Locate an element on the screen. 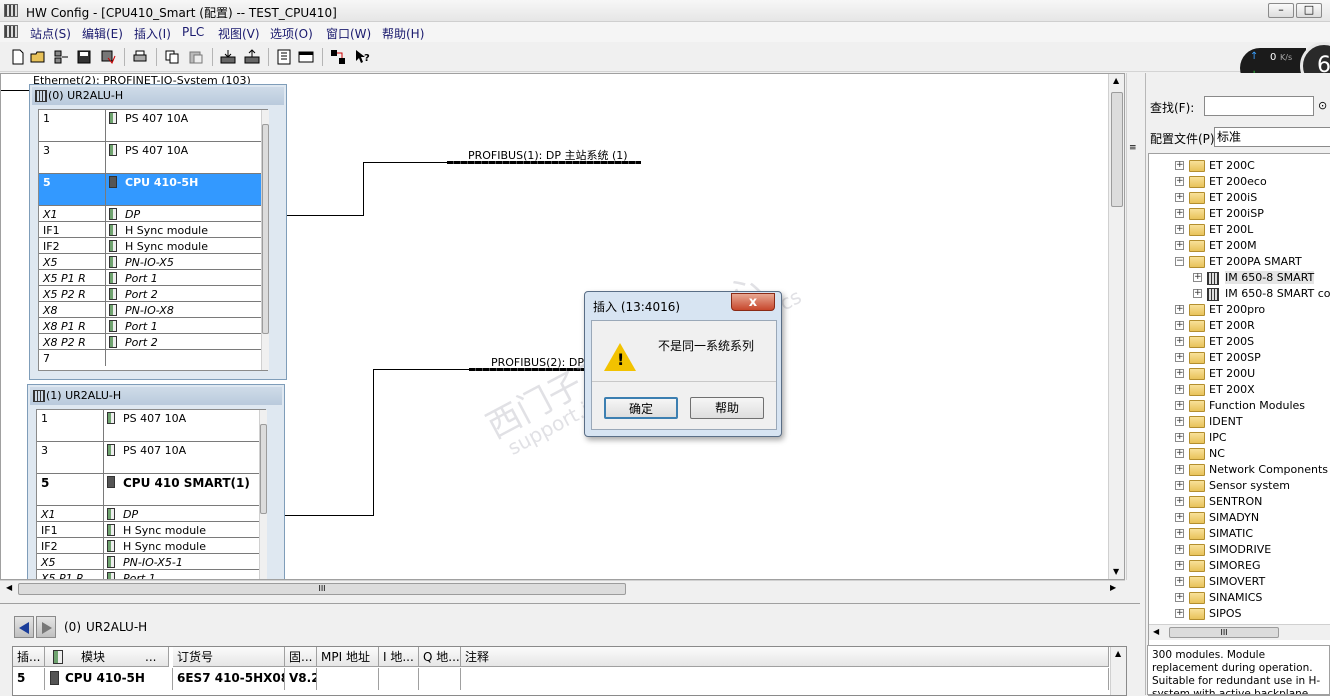  save-icon is located at coordinates (84, 57).